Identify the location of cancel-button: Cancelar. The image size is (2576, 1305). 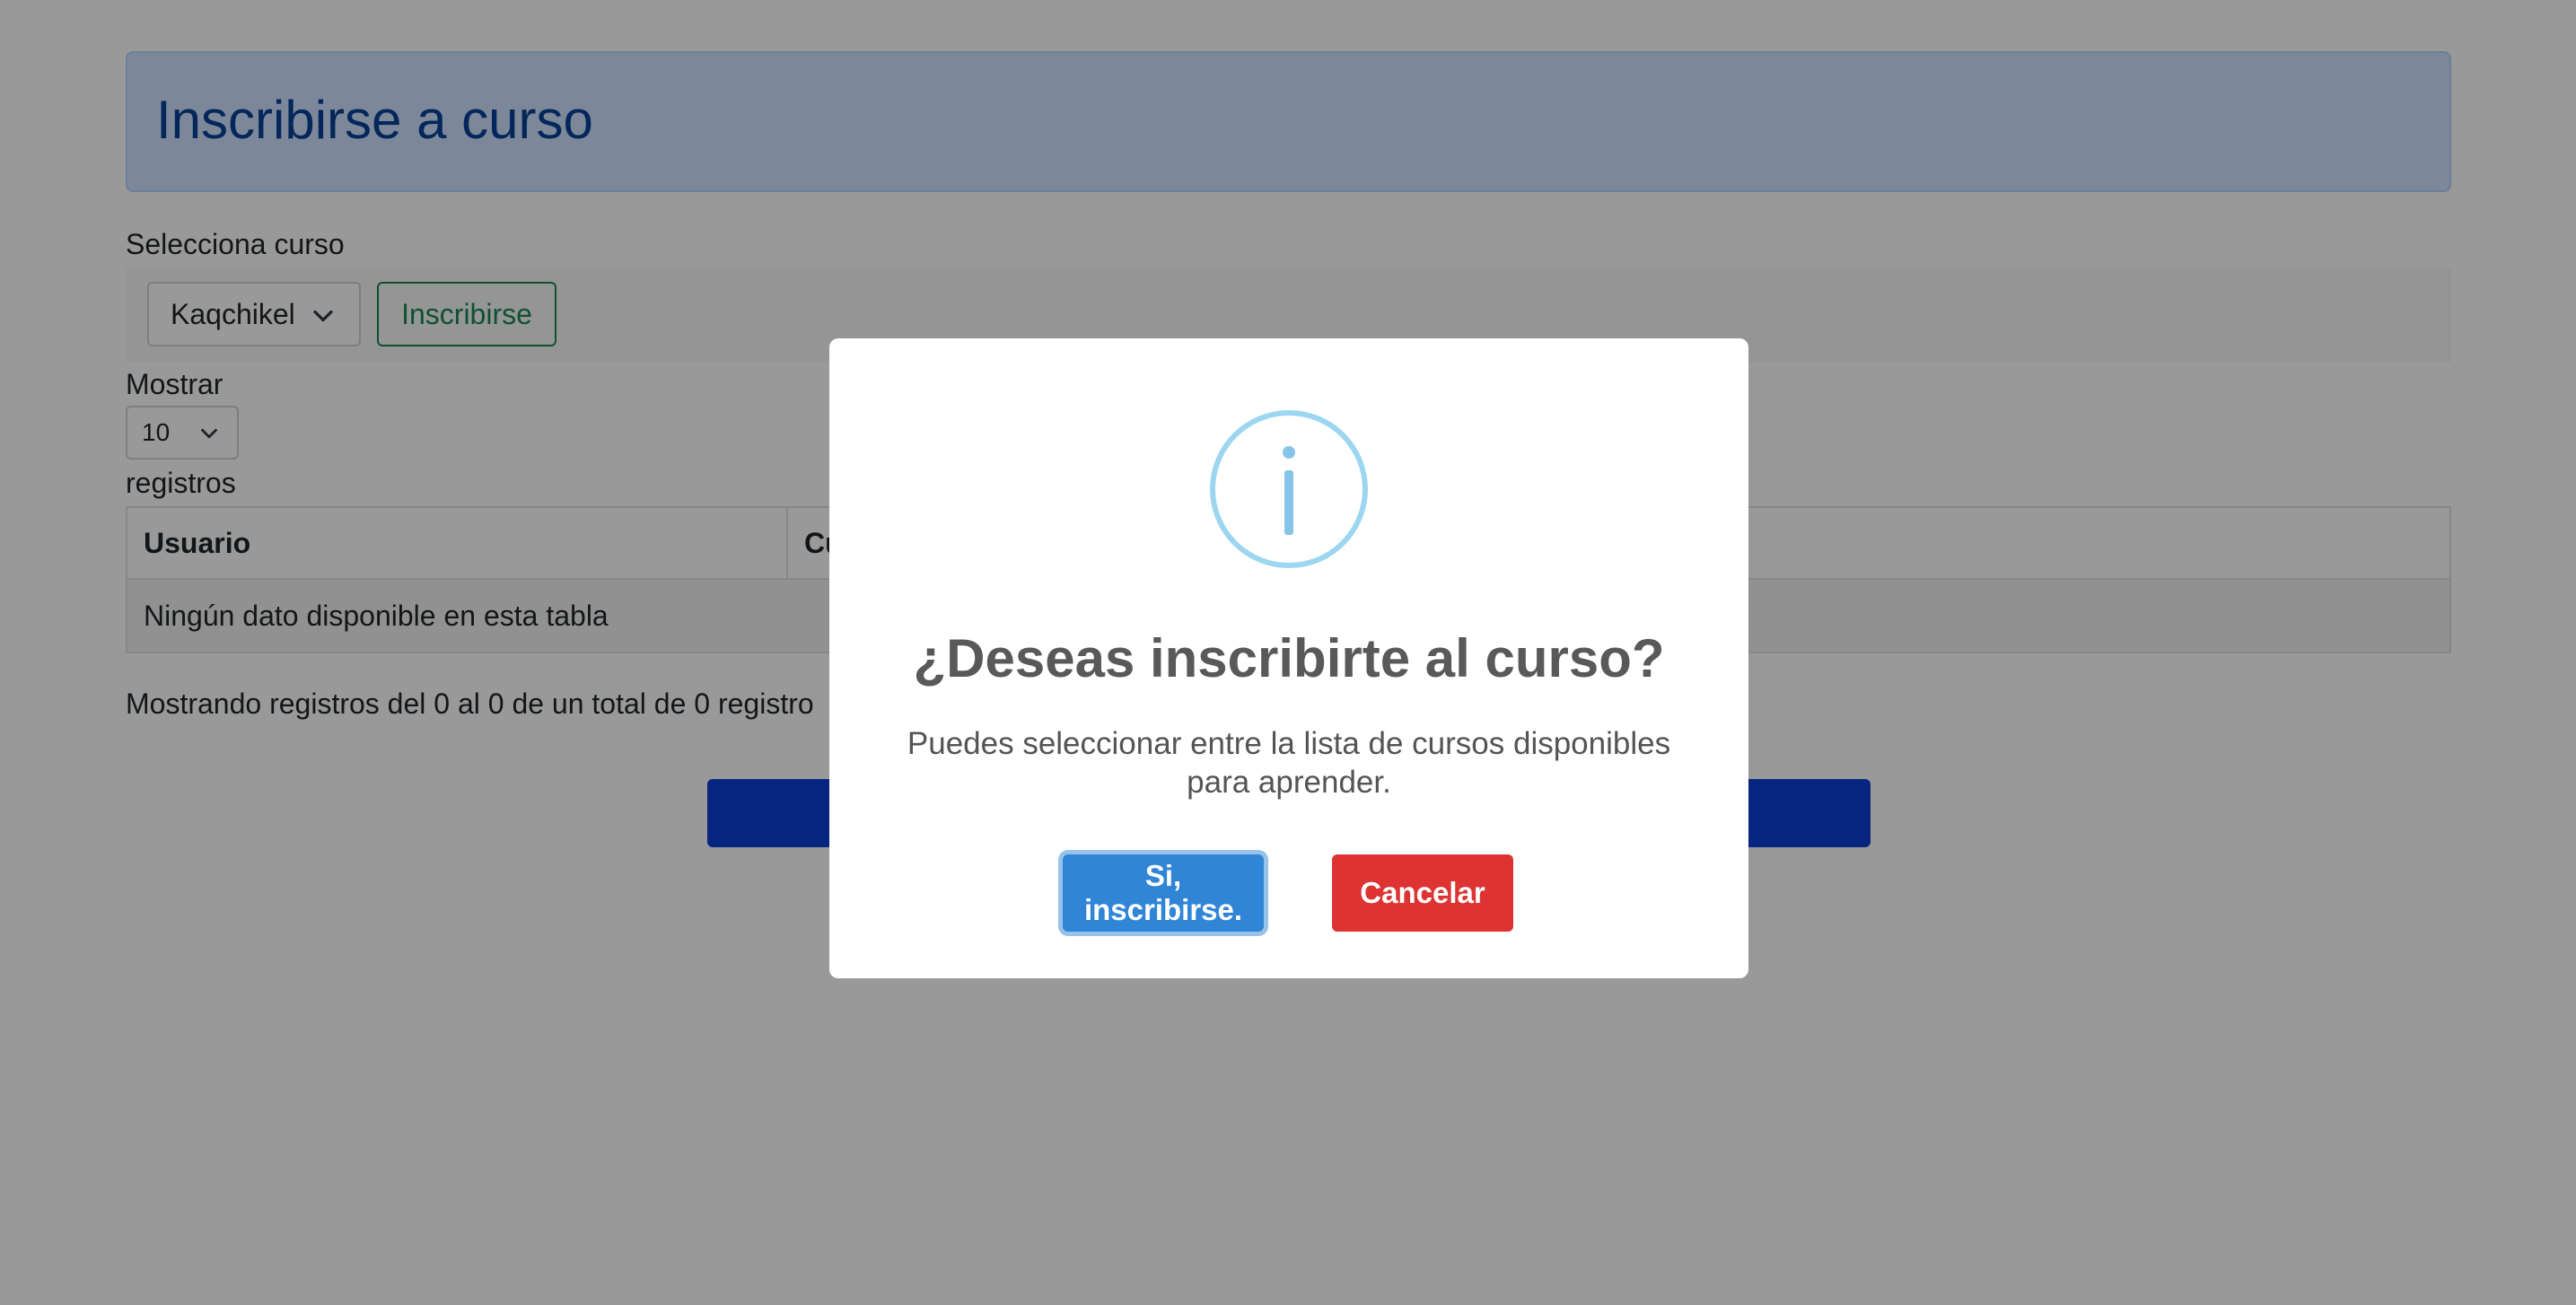
(1422, 893).